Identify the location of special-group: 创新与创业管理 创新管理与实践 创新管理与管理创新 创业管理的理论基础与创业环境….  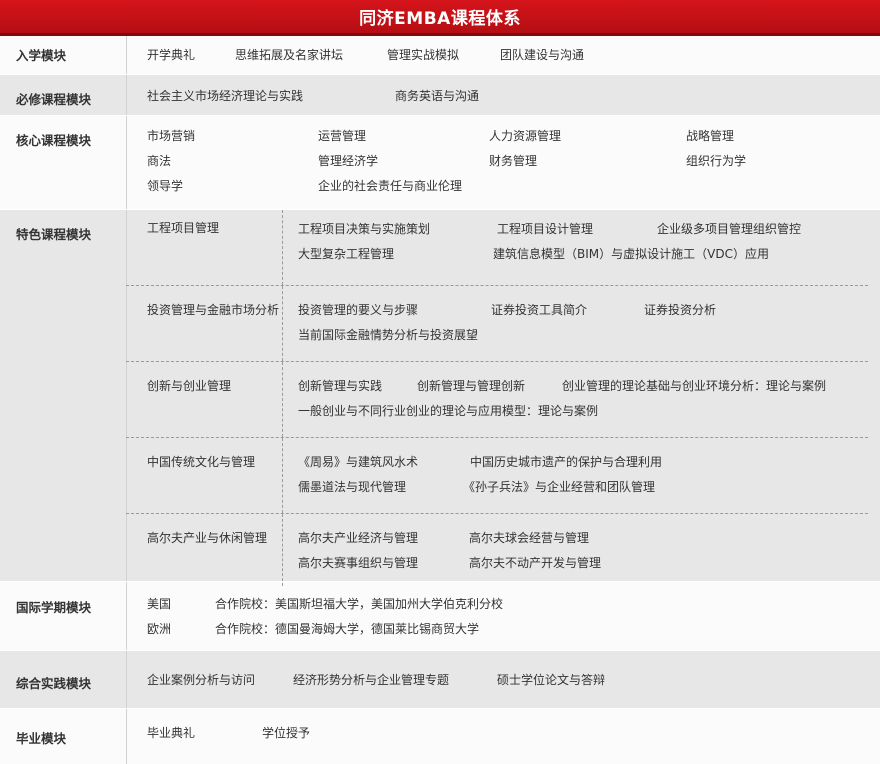
(497, 400).